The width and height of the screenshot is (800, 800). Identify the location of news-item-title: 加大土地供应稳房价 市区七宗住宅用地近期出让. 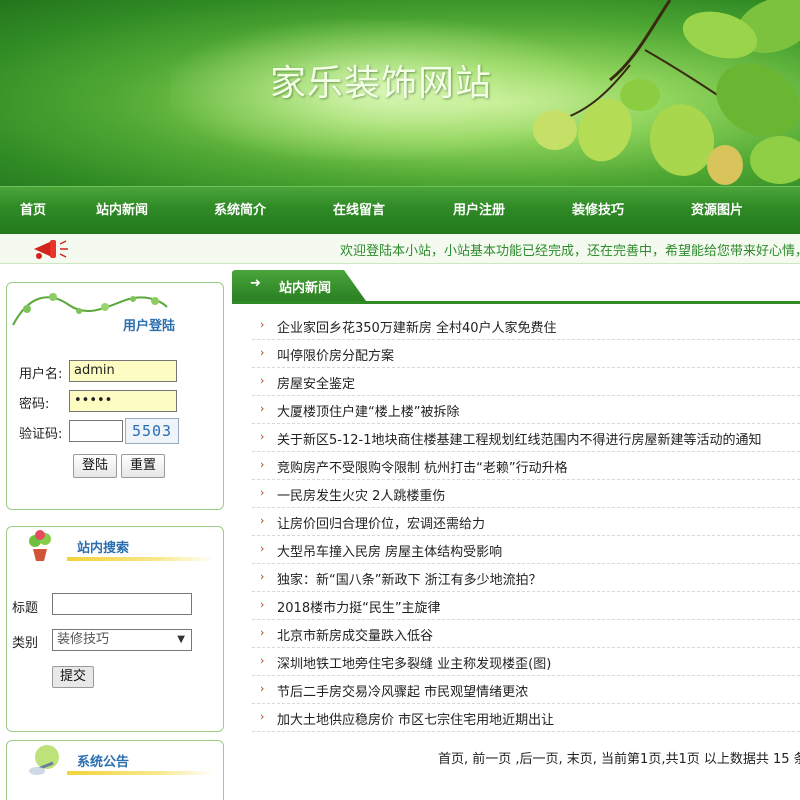
(415, 718).